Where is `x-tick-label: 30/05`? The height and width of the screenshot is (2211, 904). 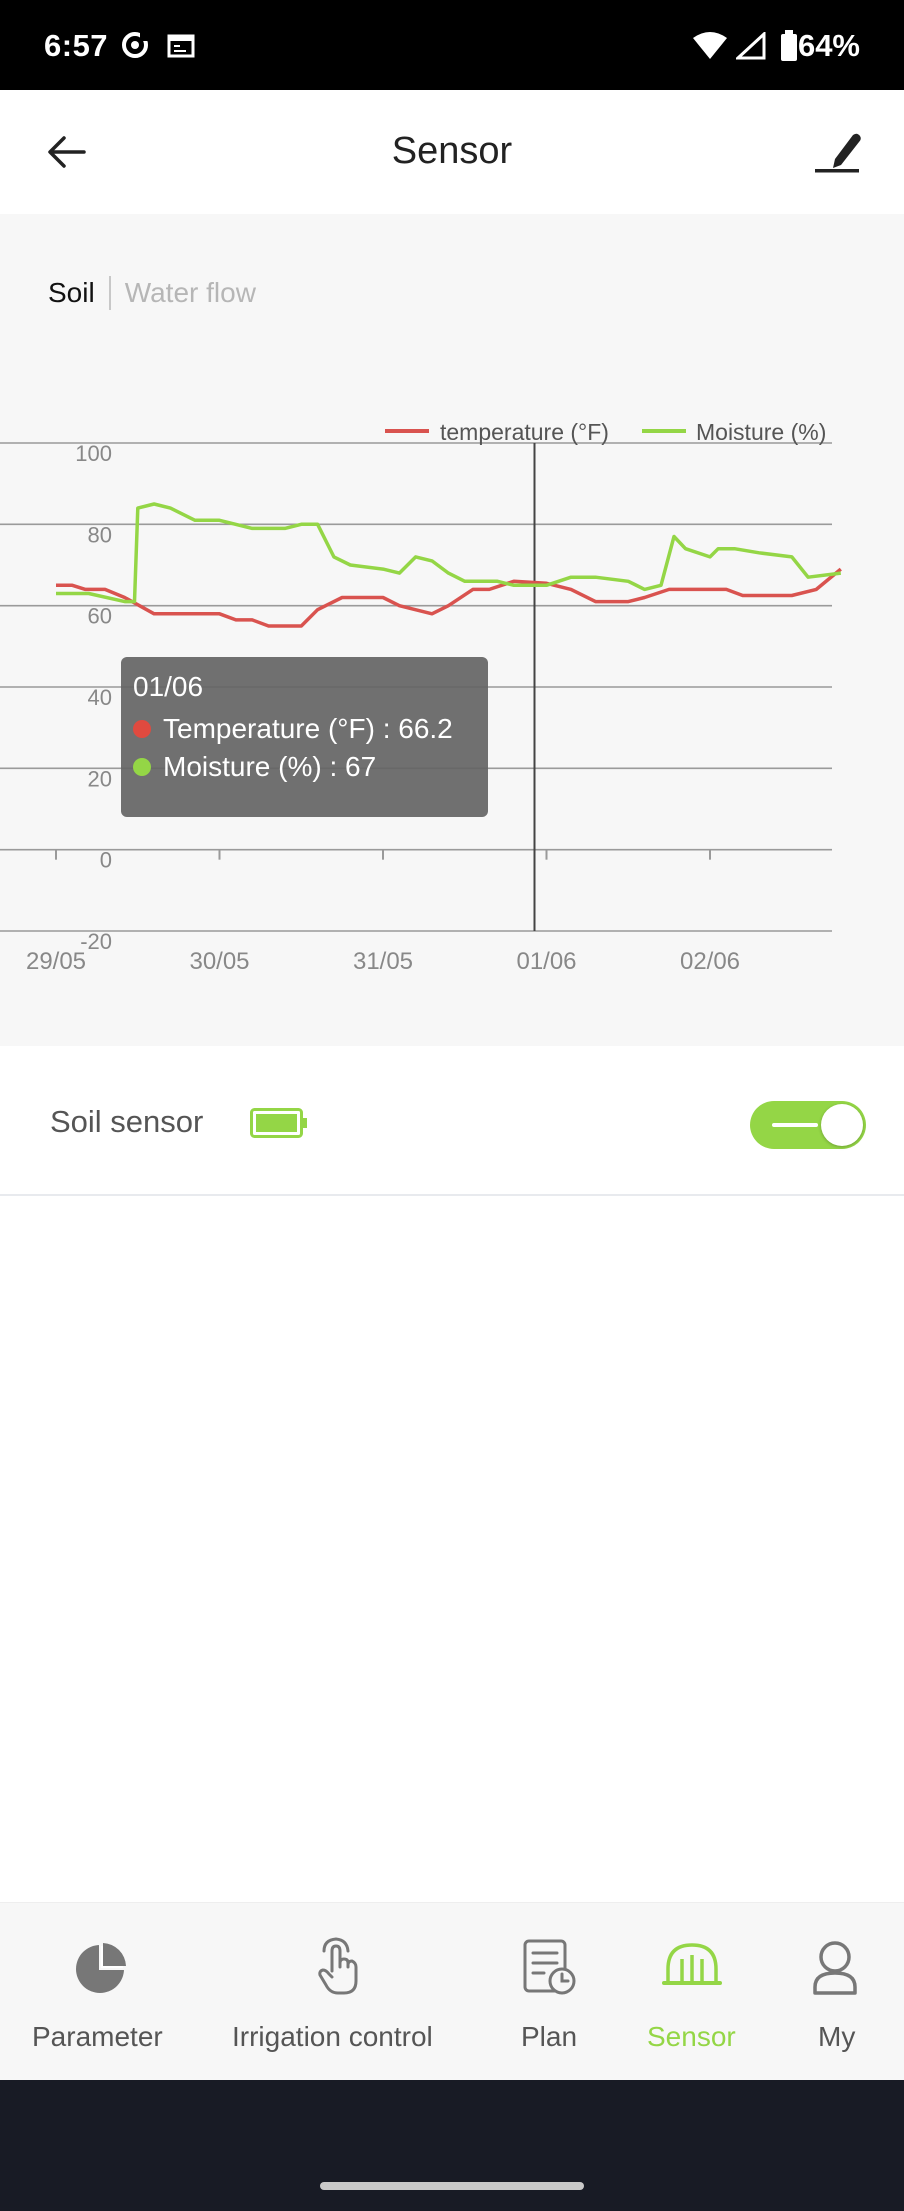
x-tick-label: 30/05 is located at coordinates (219, 961).